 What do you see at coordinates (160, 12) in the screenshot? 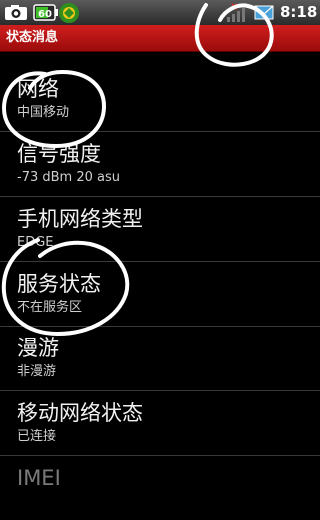
I see `status-bar: 60 8:18` at bounding box center [160, 12].